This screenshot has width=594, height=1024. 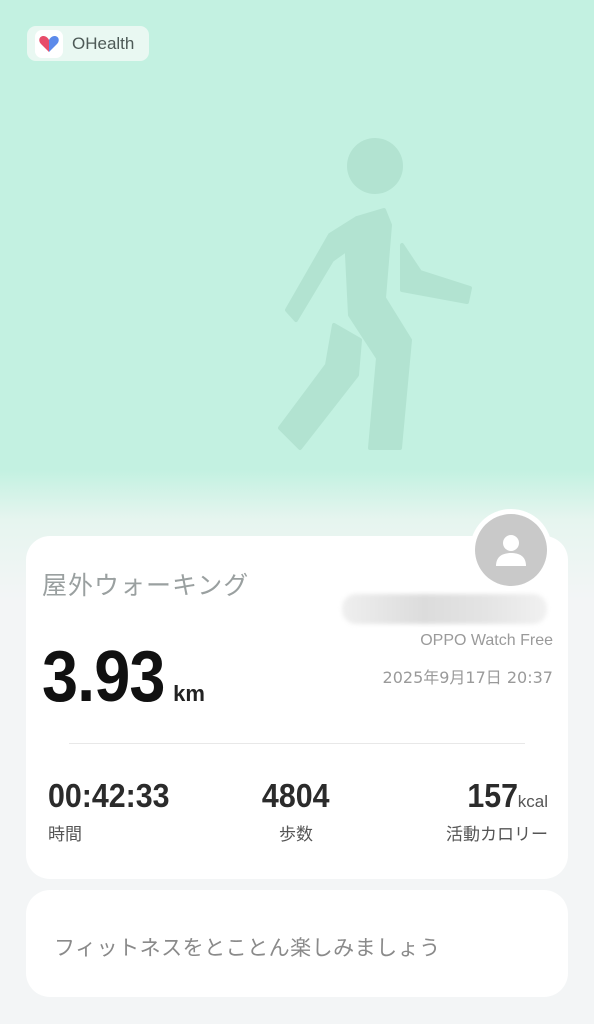 I want to click on app-badge: OHealth, so click(x=88, y=43).